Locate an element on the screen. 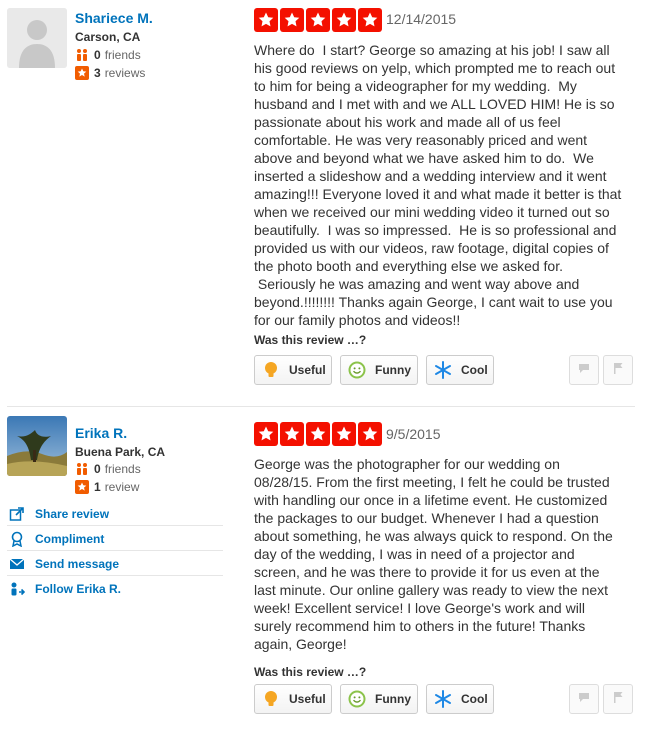 This screenshot has width=652, height=734. reviews-count: 3 reviews is located at coordinates (110, 73).